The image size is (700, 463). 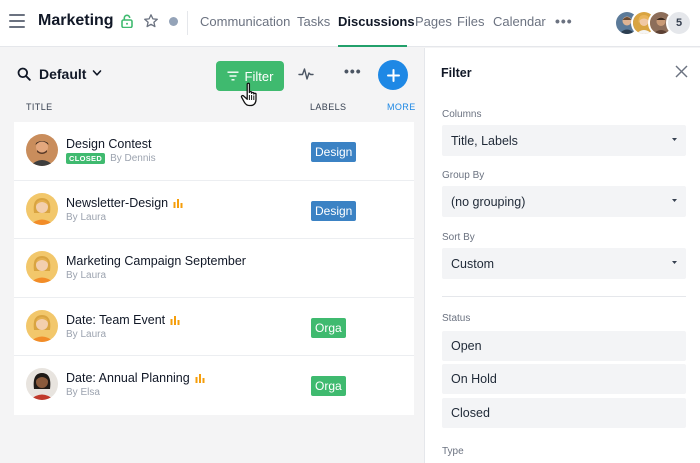 I want to click on tab-files: Files, so click(x=470, y=21).